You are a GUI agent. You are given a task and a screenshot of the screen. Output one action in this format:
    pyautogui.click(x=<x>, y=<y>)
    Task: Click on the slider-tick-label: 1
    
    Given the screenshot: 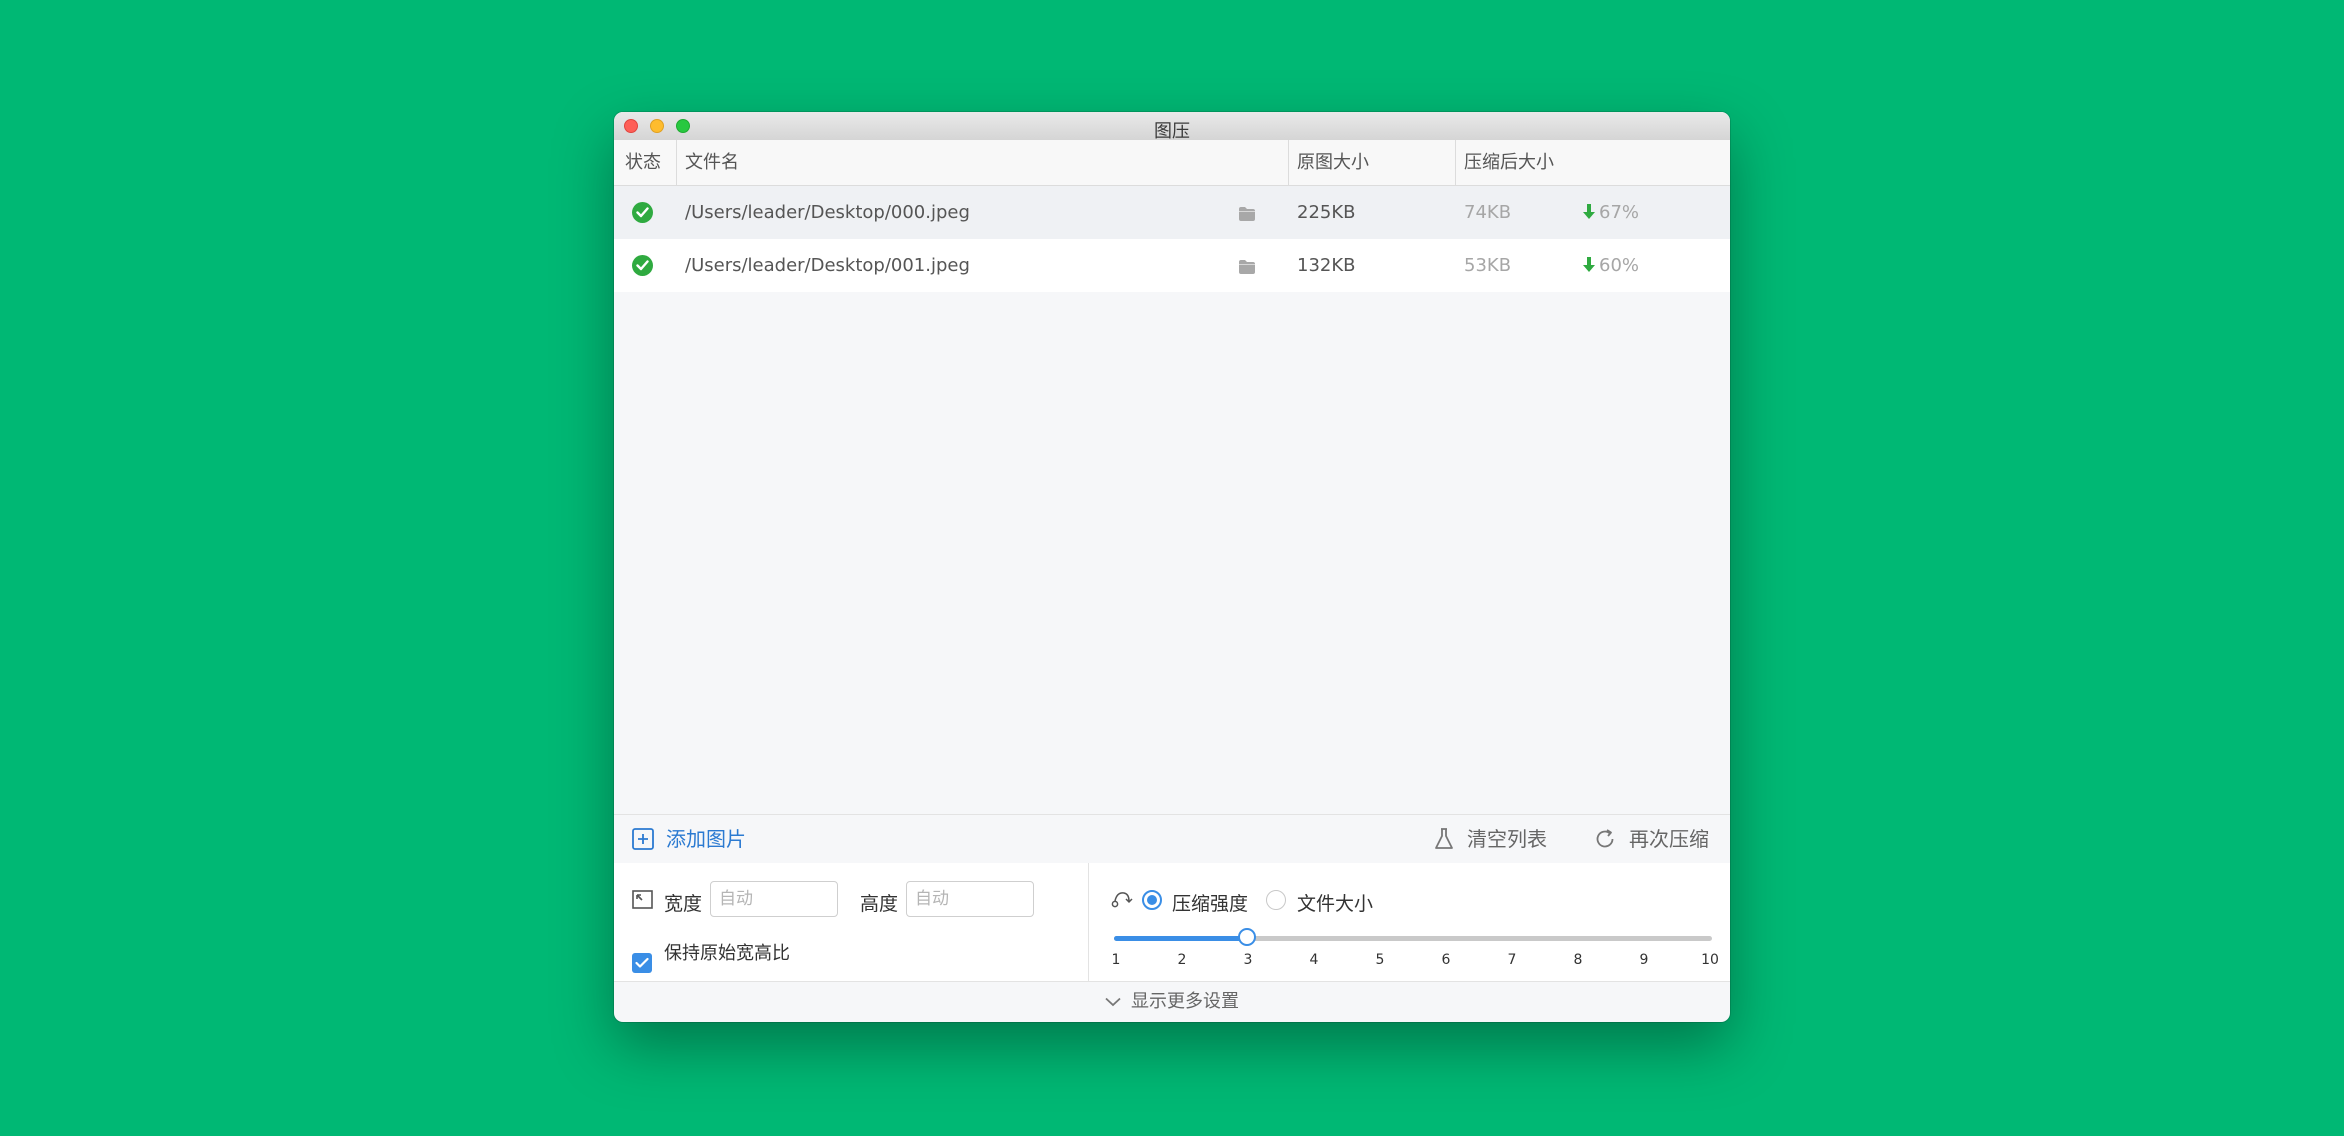 What is the action you would take?
    pyautogui.click(x=1116, y=960)
    